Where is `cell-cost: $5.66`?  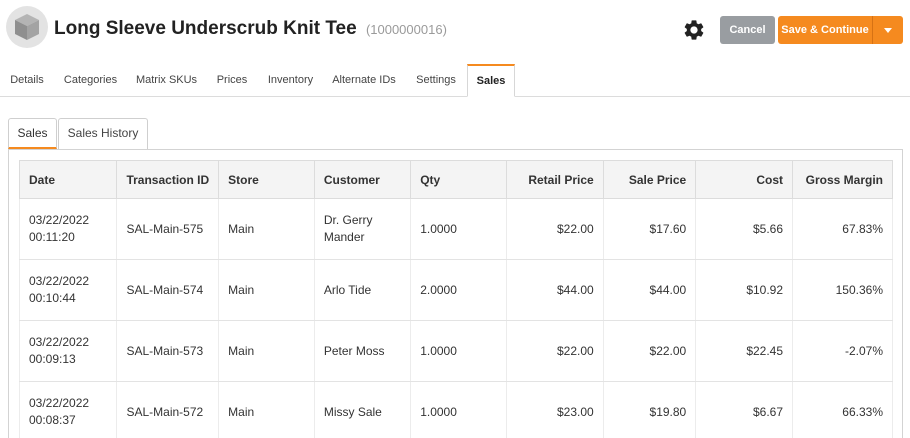 cell-cost: $5.66 is located at coordinates (744, 229).